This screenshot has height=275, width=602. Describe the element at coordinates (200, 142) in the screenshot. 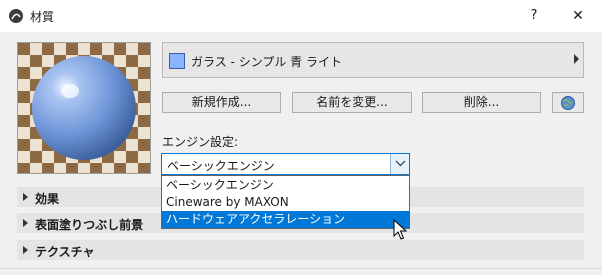

I see `engine-settings-label: エンジン設定:` at that location.